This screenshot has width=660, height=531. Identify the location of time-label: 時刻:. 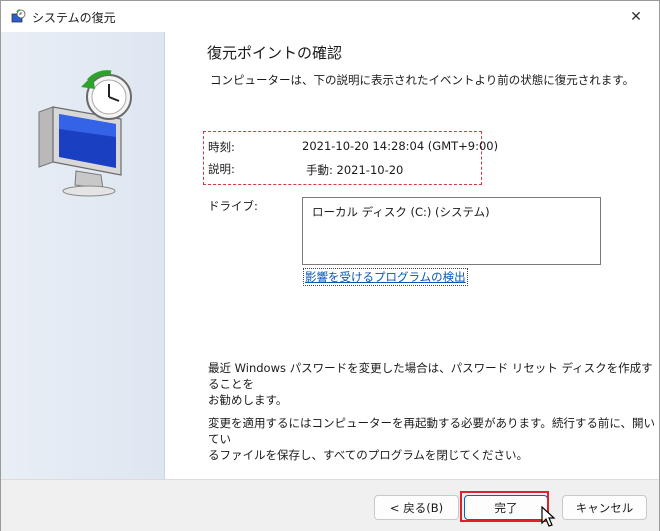
(221, 147).